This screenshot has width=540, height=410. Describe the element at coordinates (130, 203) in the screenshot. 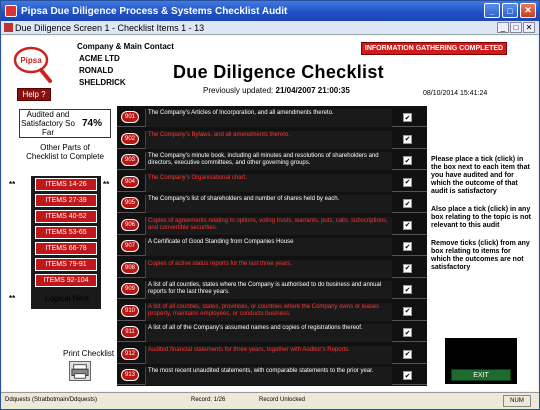

I see `item-number-button: 905` at that location.